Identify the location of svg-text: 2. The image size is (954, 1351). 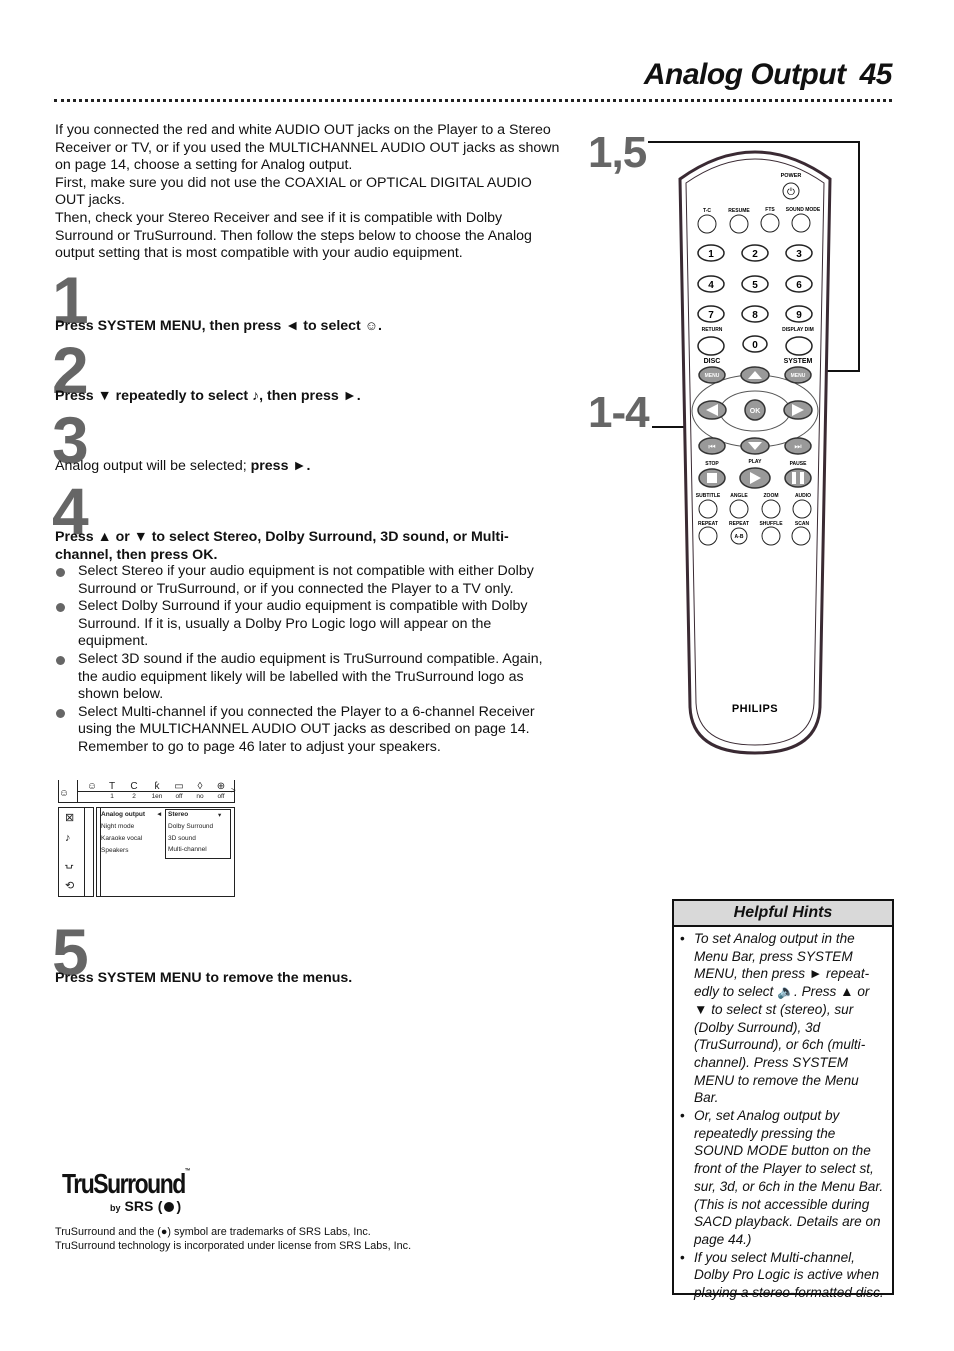
(755, 254).